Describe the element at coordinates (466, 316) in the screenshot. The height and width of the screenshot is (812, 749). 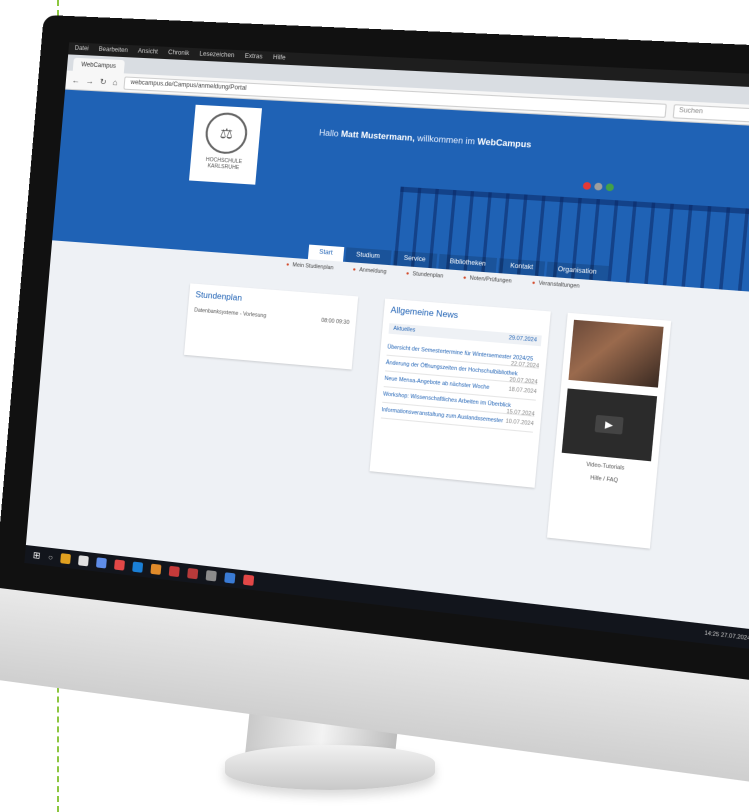
I see `news-title: Allgemeine News` at that location.